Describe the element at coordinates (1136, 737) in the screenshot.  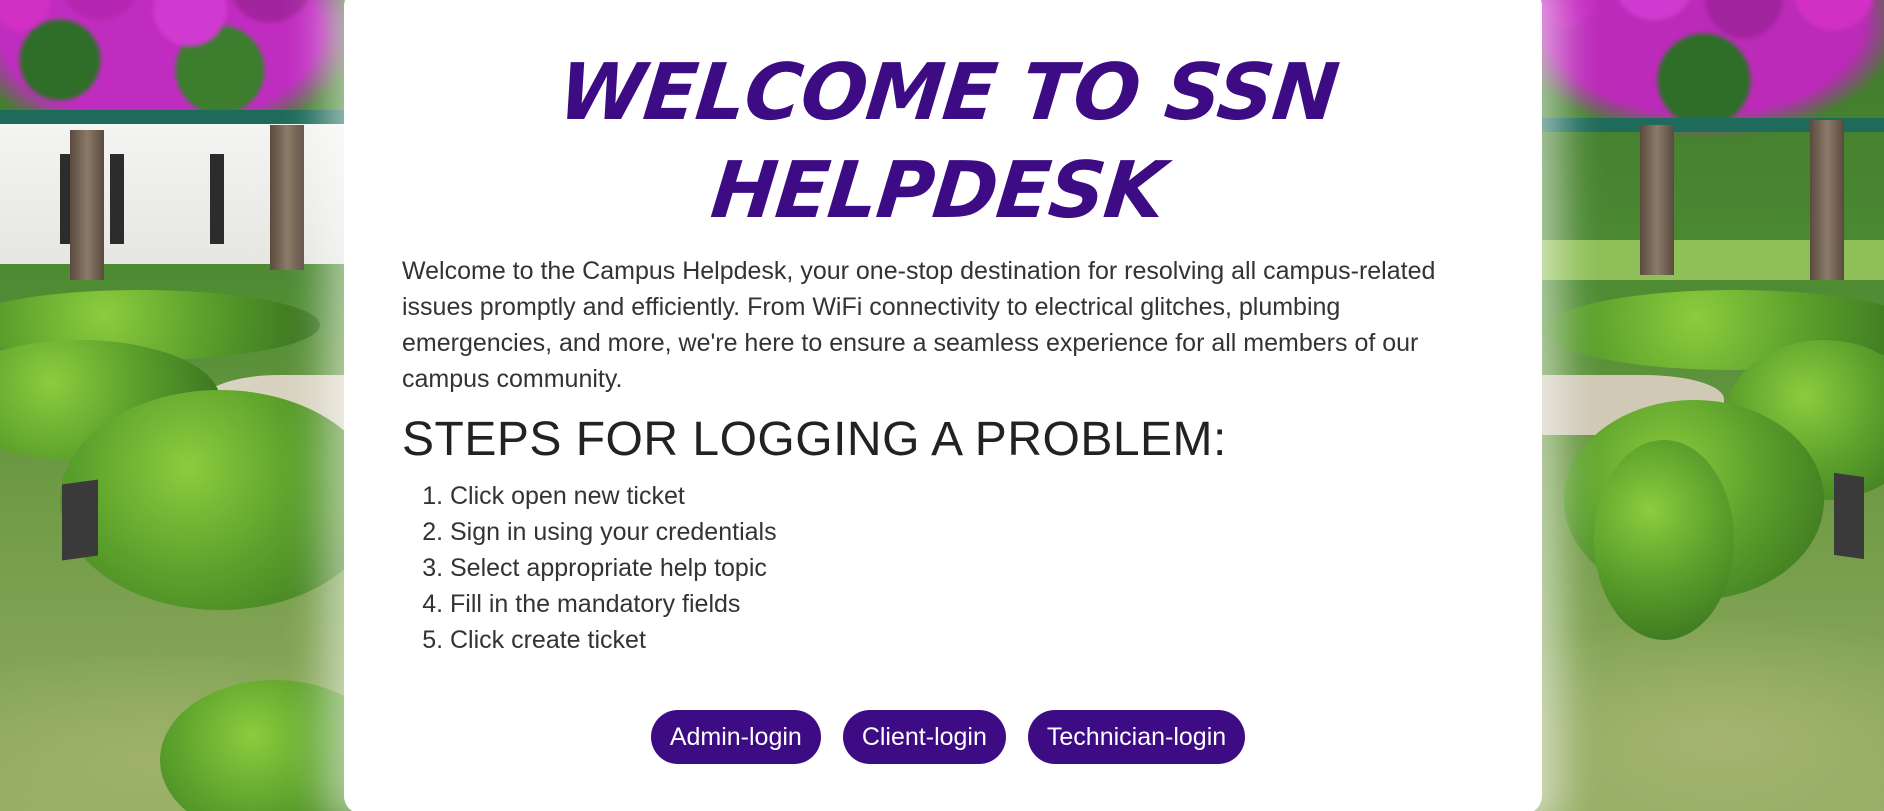
I see `technician-login-button: Technician-login` at that location.